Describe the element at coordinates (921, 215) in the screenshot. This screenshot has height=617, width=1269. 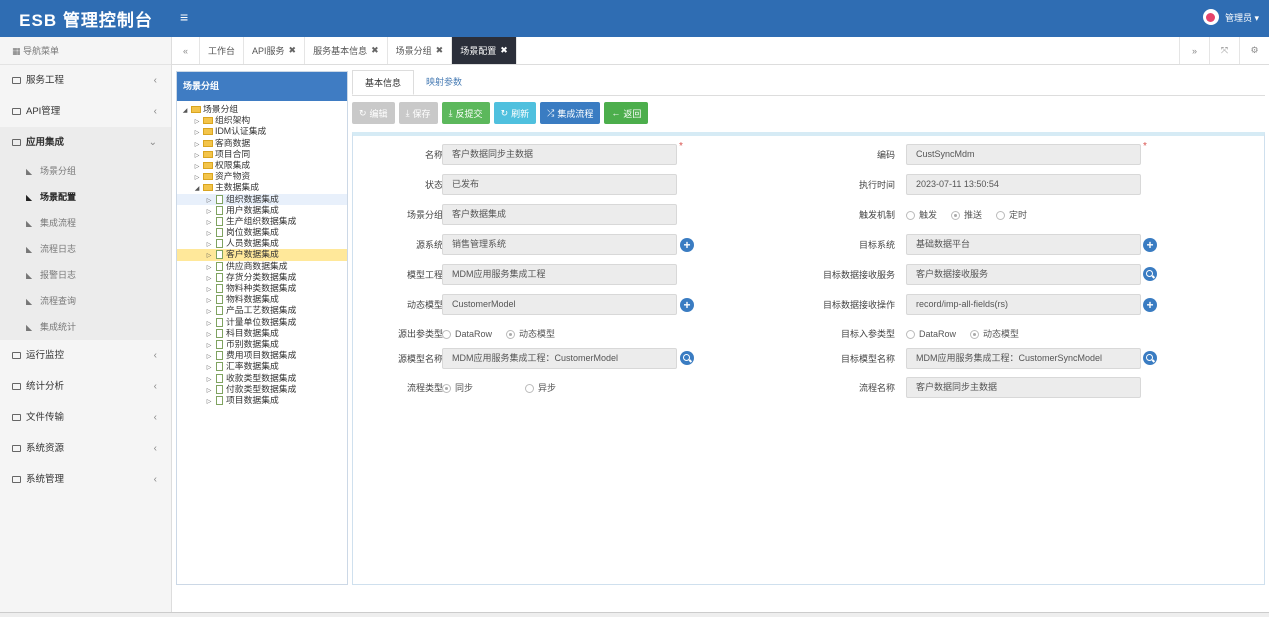
I see `trigger-radio: 触发` at that location.